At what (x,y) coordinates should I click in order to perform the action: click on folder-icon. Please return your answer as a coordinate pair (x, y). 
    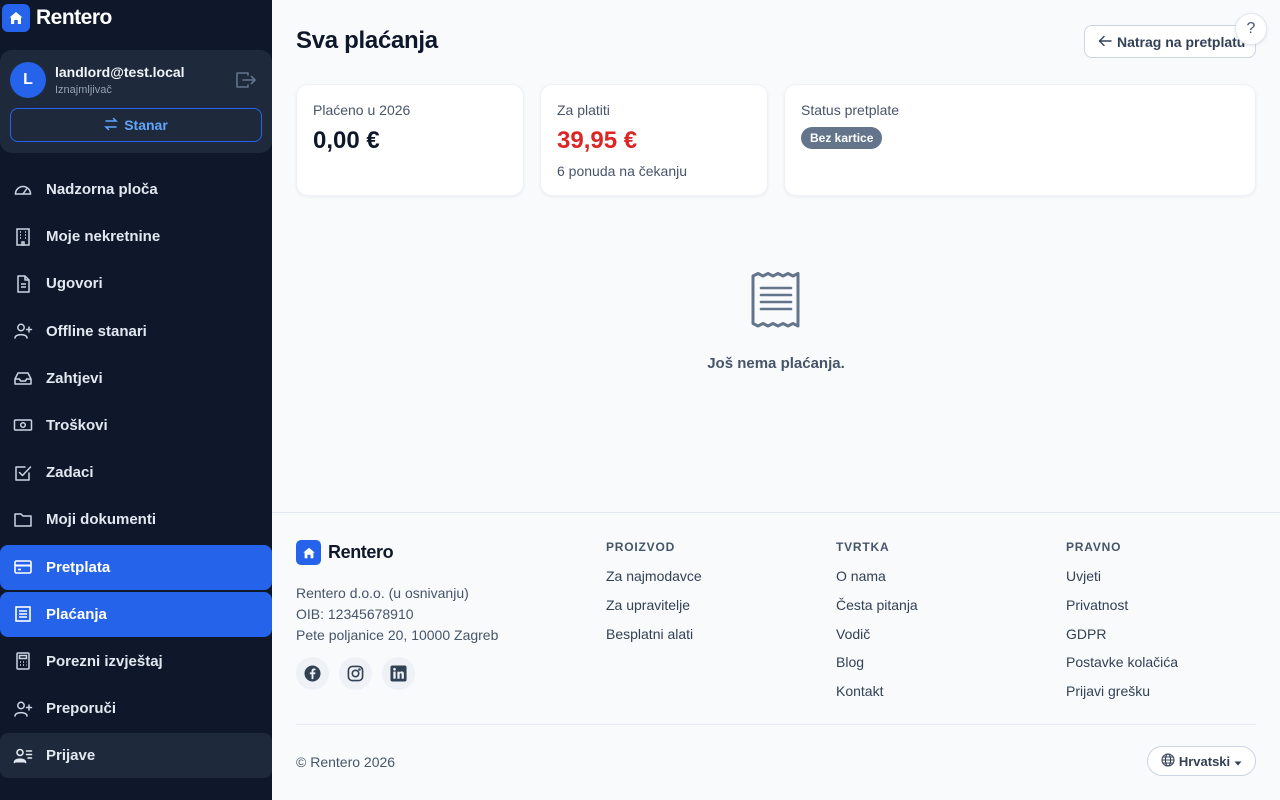
    Looking at the image, I should click on (23, 520).